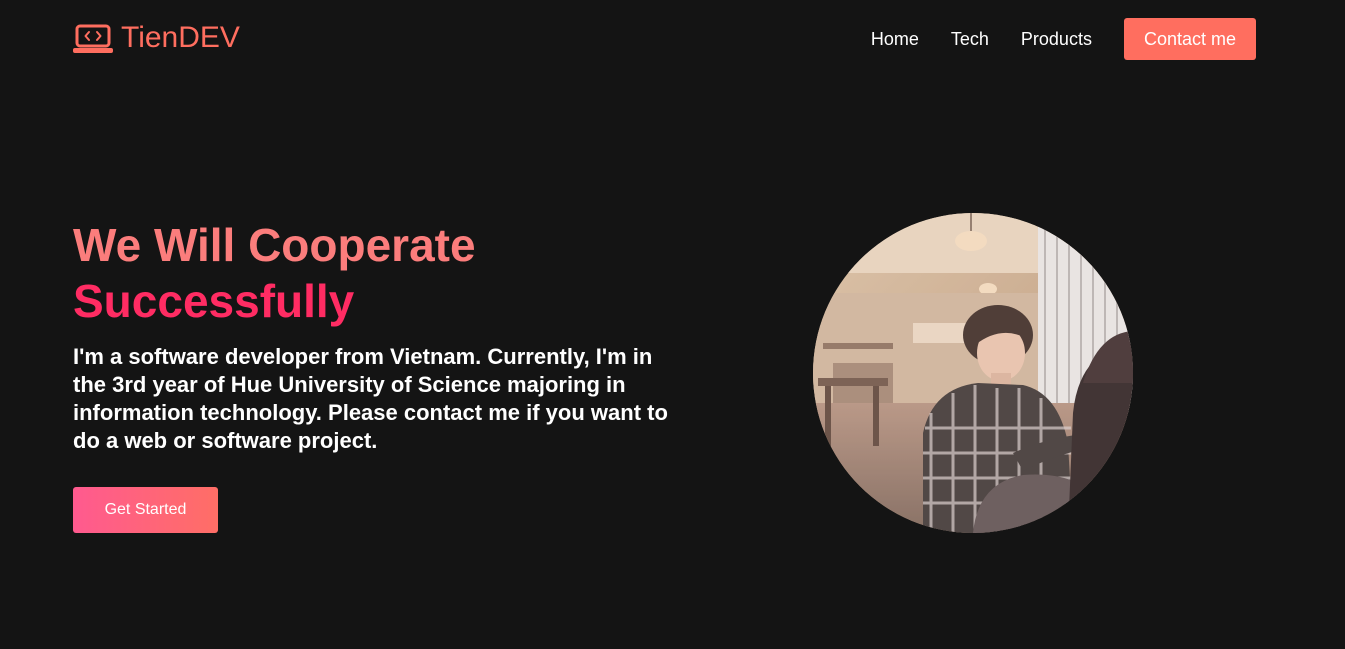  Describe the element at coordinates (214, 301) in the screenshot. I see `hero-title-line2: Successfully` at that location.